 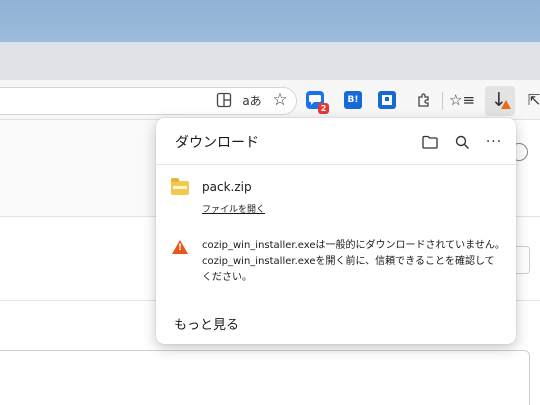 What do you see at coordinates (265, 377) in the screenshot?
I see `page-text-area` at bounding box center [265, 377].